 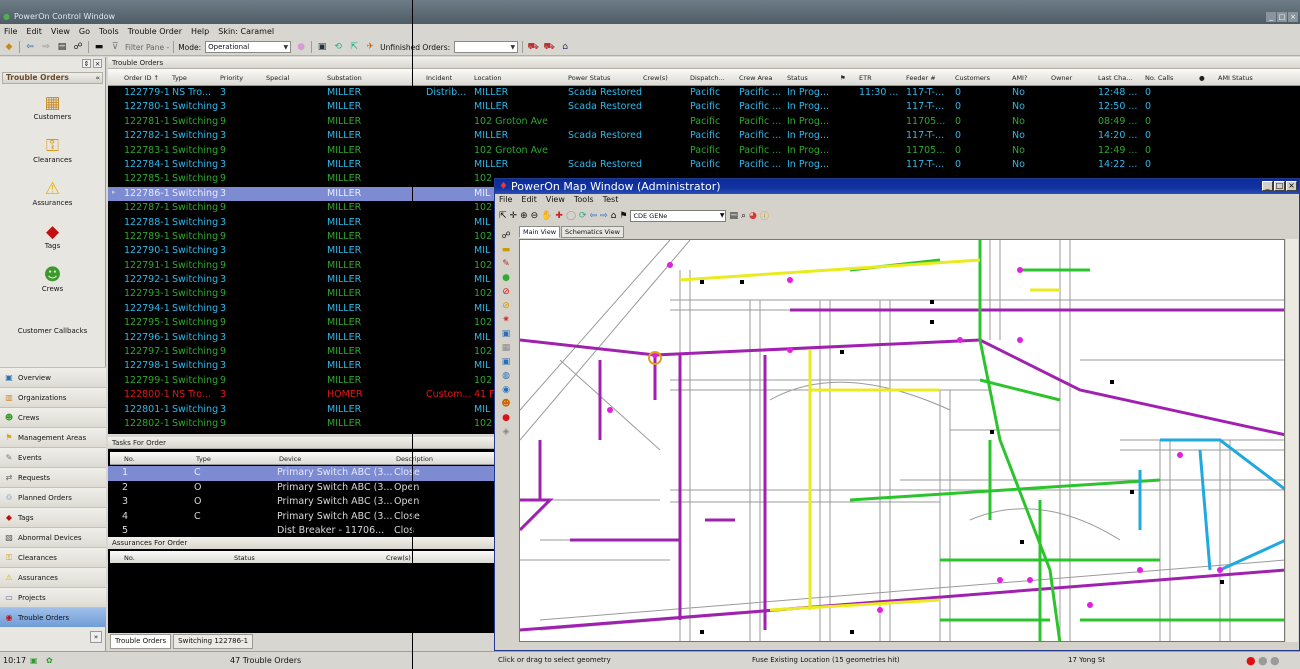 What do you see at coordinates (623, 216) in the screenshot?
I see `flag-icon: ⚑` at bounding box center [623, 216].